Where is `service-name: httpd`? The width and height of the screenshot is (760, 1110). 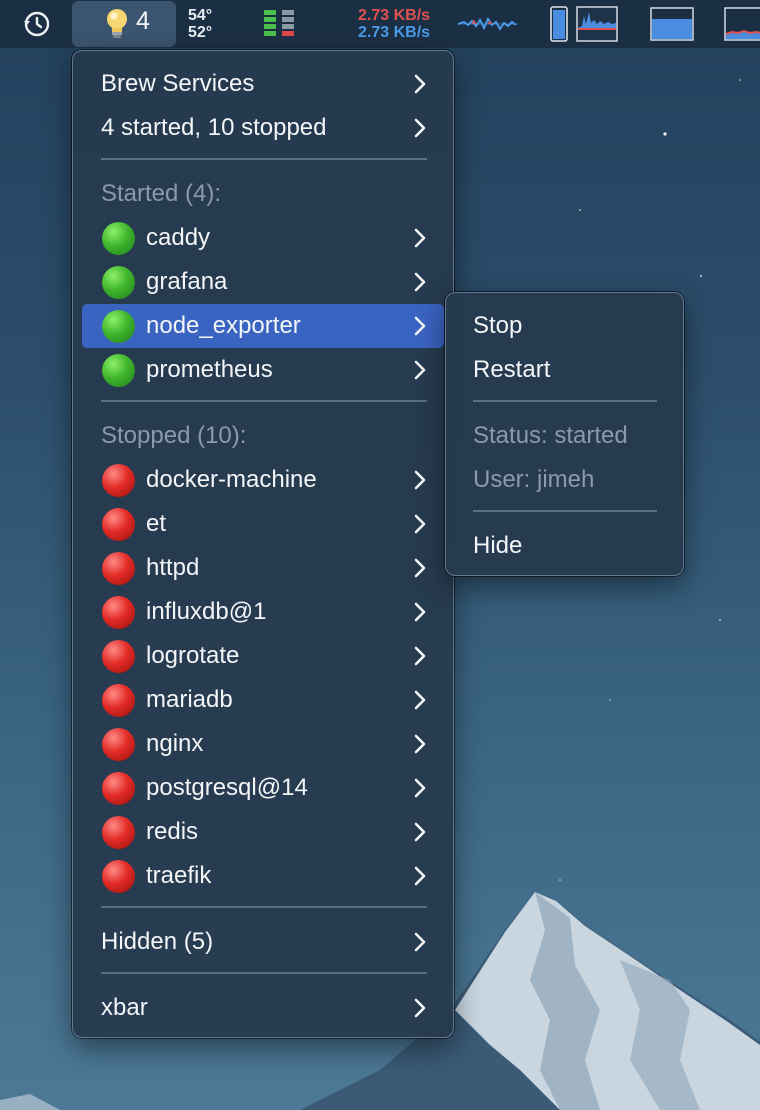
service-name: httpd is located at coordinates (173, 567).